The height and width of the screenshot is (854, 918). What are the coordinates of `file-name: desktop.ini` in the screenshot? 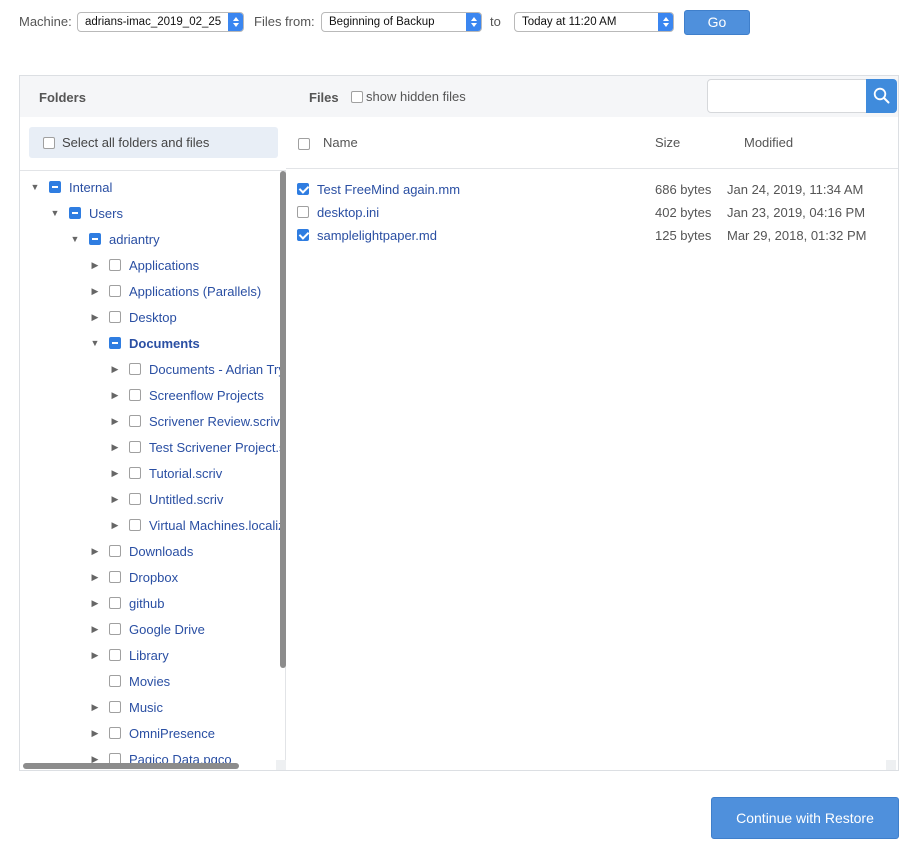 It's located at (348, 212).